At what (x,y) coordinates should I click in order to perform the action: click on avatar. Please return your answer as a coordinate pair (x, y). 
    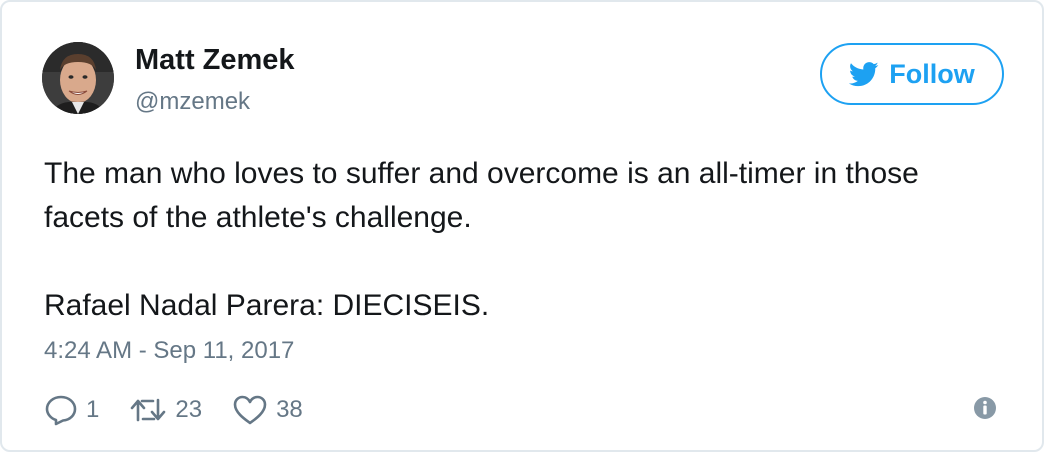
    Looking at the image, I should click on (78, 78).